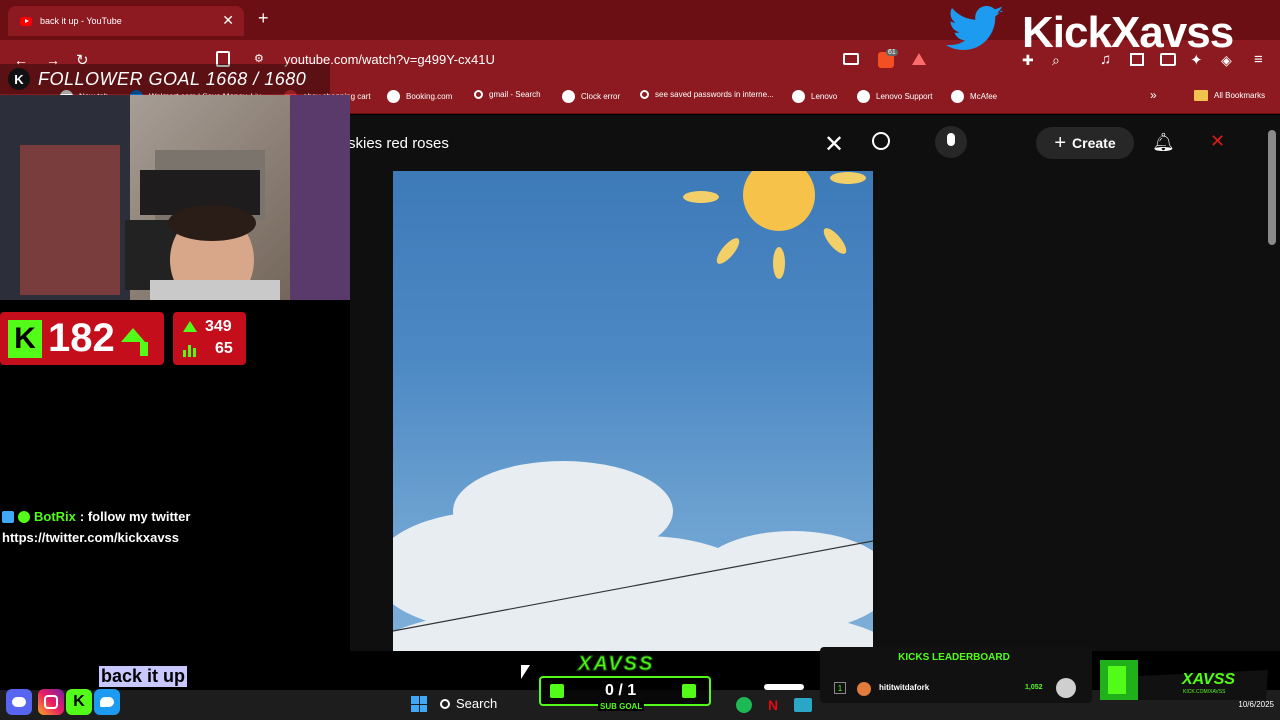 Image resolution: width=1280 pixels, height=720 pixels. Describe the element at coordinates (419, 704) in the screenshot. I see `windows-start-icon` at that location.